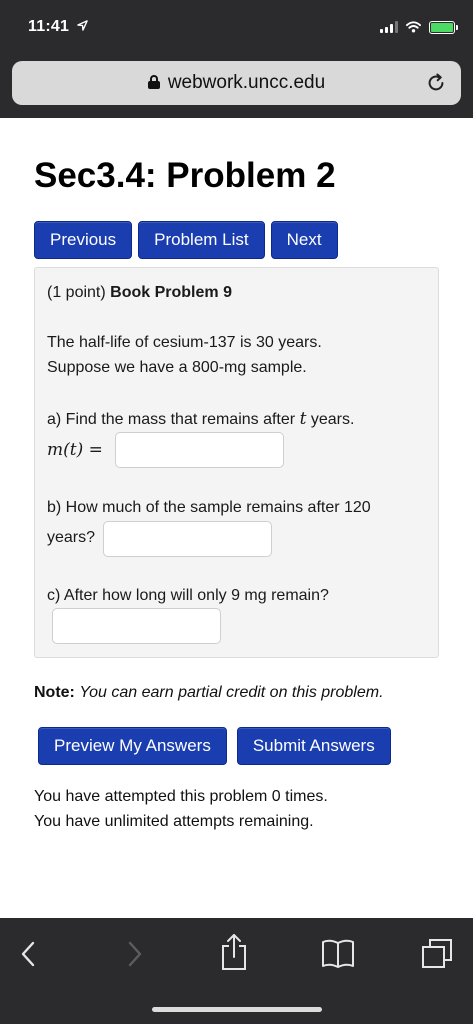 The image size is (473, 1024). What do you see at coordinates (389, 27) in the screenshot?
I see `cellular-signal-icon` at bounding box center [389, 27].